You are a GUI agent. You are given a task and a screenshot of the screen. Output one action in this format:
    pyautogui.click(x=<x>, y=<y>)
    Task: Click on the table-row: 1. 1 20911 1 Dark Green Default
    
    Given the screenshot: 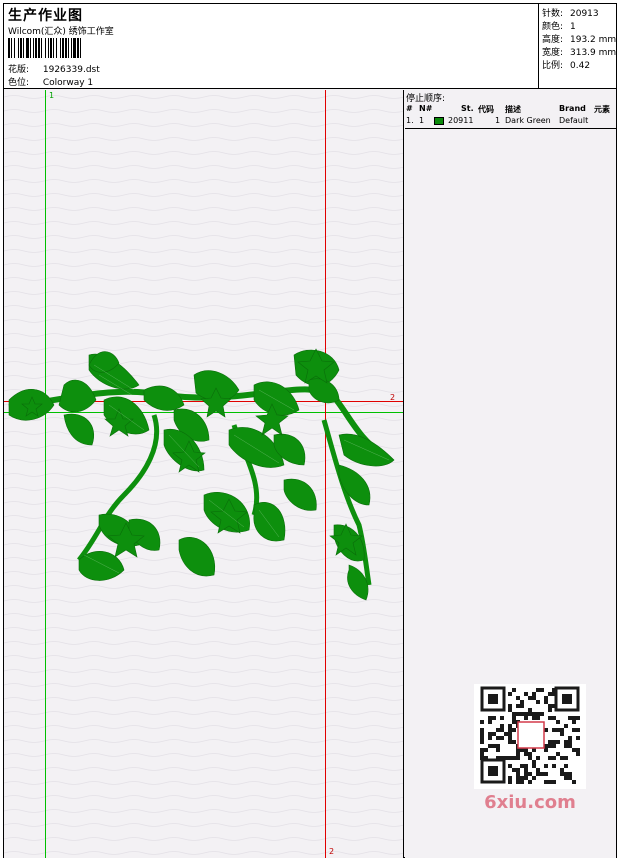 What is the action you would take?
    pyautogui.click(x=510, y=121)
    